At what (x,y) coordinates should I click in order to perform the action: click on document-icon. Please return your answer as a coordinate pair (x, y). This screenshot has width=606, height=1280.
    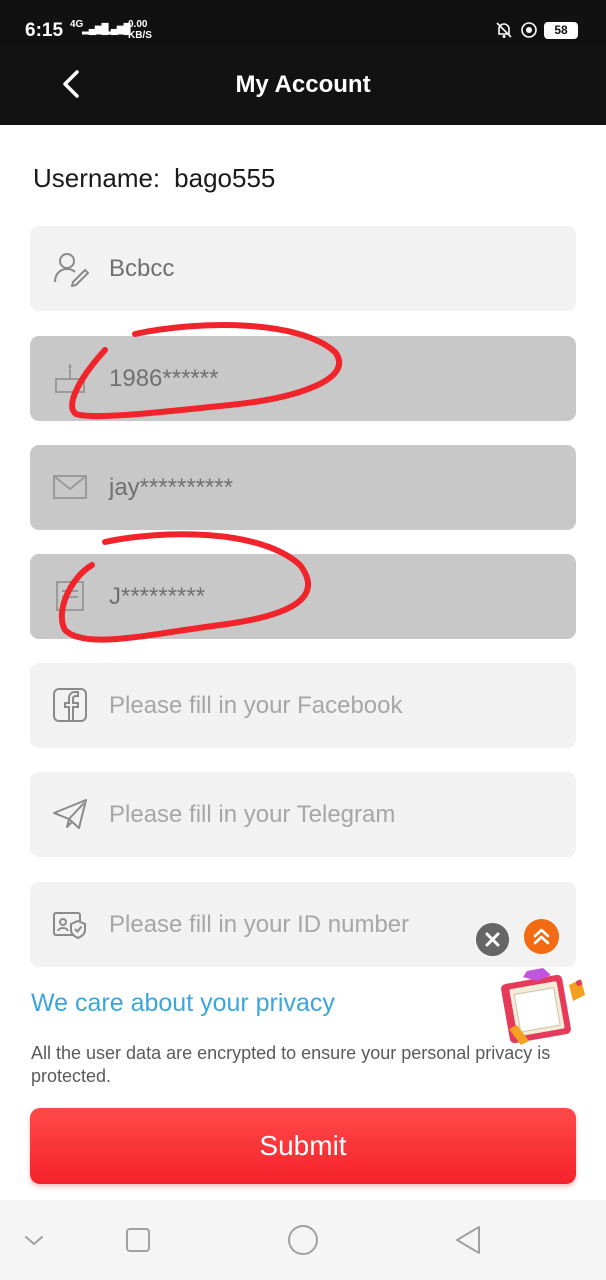
    Looking at the image, I should click on (70, 596).